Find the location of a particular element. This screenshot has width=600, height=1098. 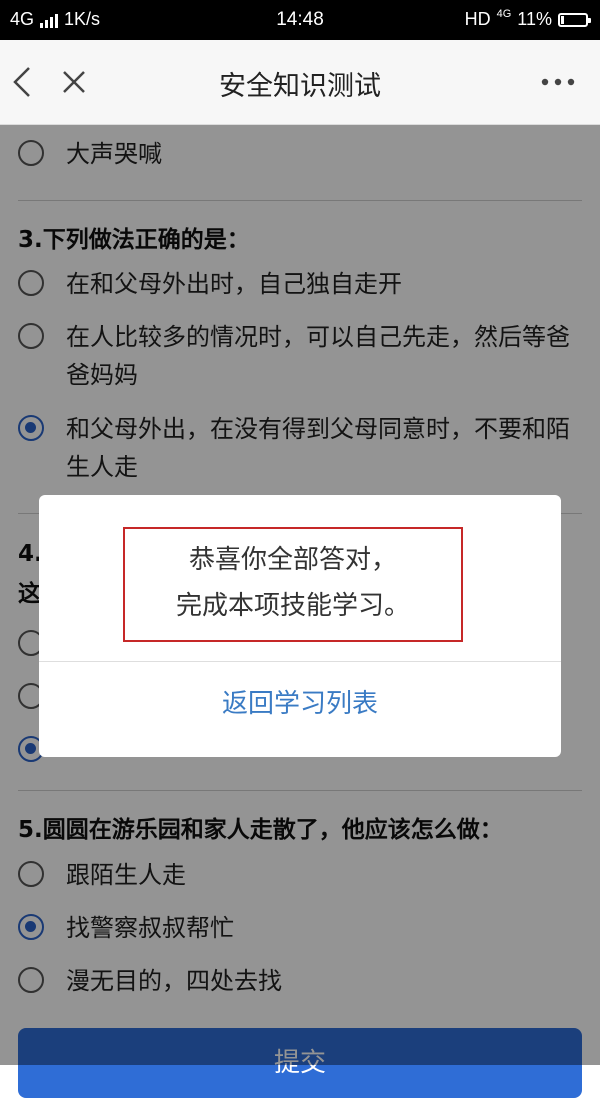

battery-percent: 11% is located at coordinates (534, 19).